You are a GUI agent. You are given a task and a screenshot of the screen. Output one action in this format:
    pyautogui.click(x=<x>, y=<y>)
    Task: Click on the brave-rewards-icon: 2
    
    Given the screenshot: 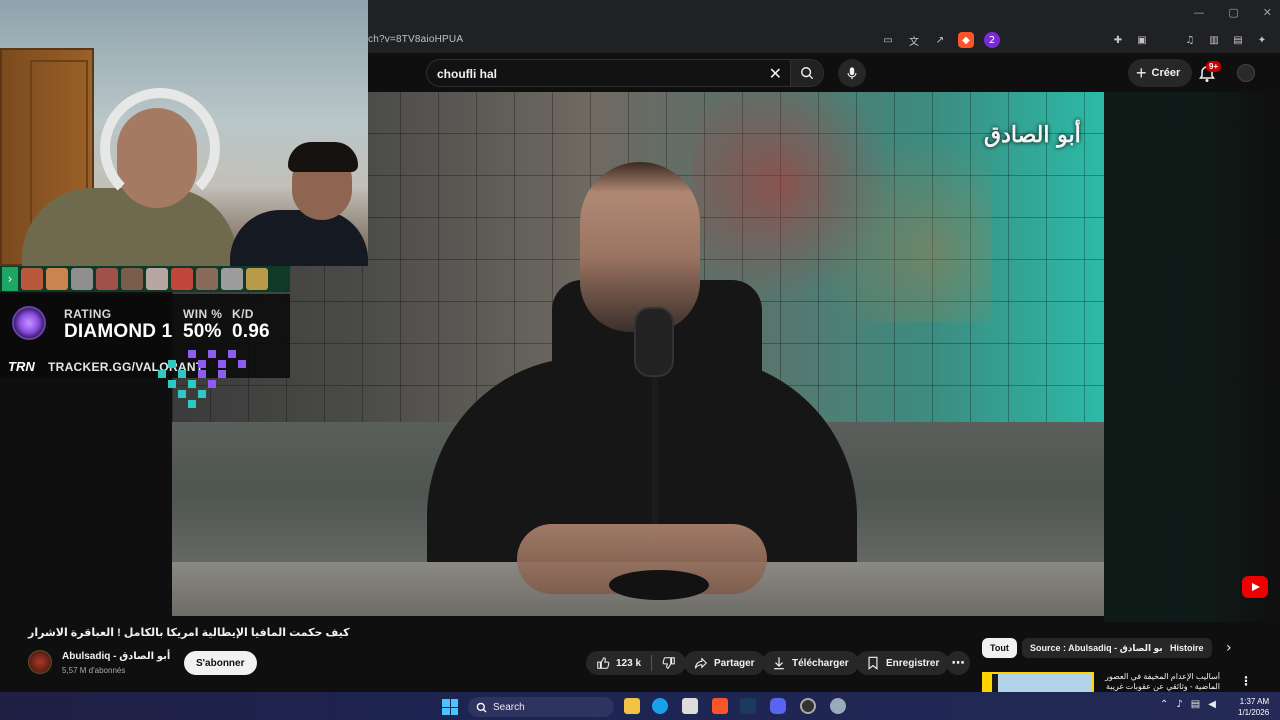 What is the action you would take?
    pyautogui.click(x=992, y=40)
    